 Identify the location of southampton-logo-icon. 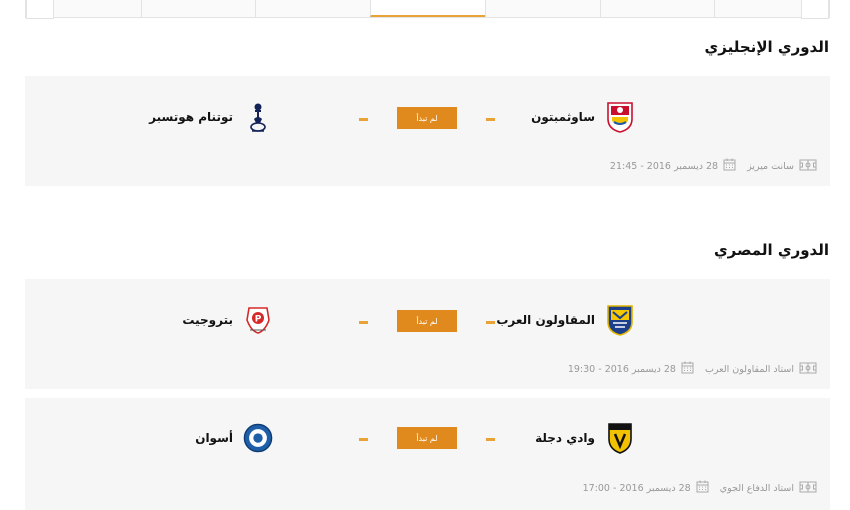
(620, 117).